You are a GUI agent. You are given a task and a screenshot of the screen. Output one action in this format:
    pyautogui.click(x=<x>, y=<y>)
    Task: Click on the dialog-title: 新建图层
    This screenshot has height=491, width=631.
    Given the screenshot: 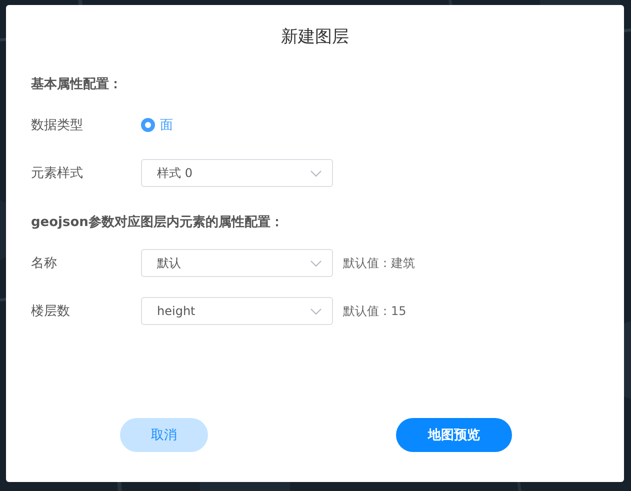 What is the action you would take?
    pyautogui.click(x=315, y=37)
    